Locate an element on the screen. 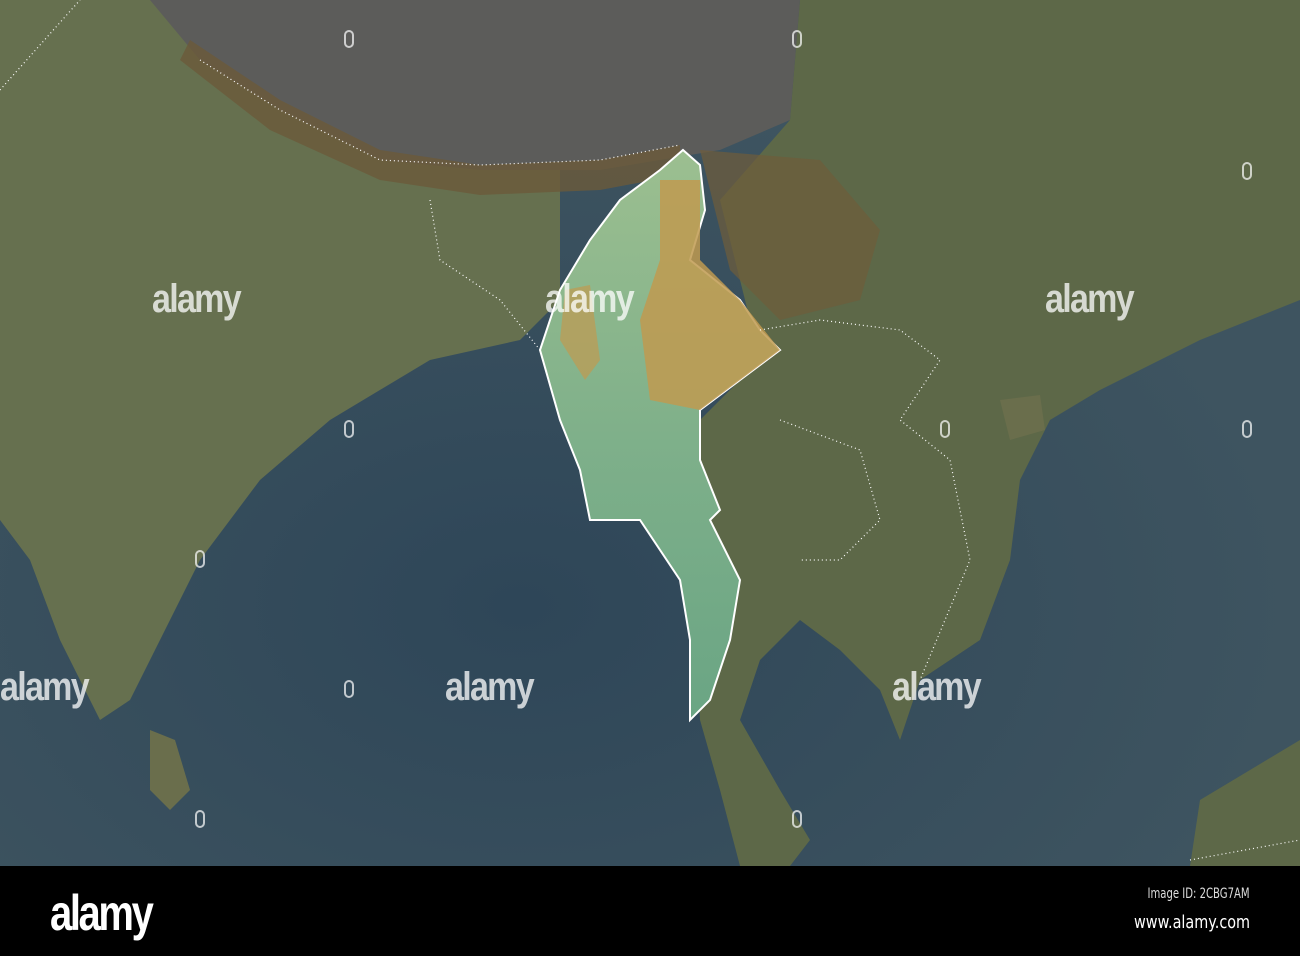  footer-banner: alamy Image ID: 2CBG7AM www.alamy.com is located at coordinates (650, 911).